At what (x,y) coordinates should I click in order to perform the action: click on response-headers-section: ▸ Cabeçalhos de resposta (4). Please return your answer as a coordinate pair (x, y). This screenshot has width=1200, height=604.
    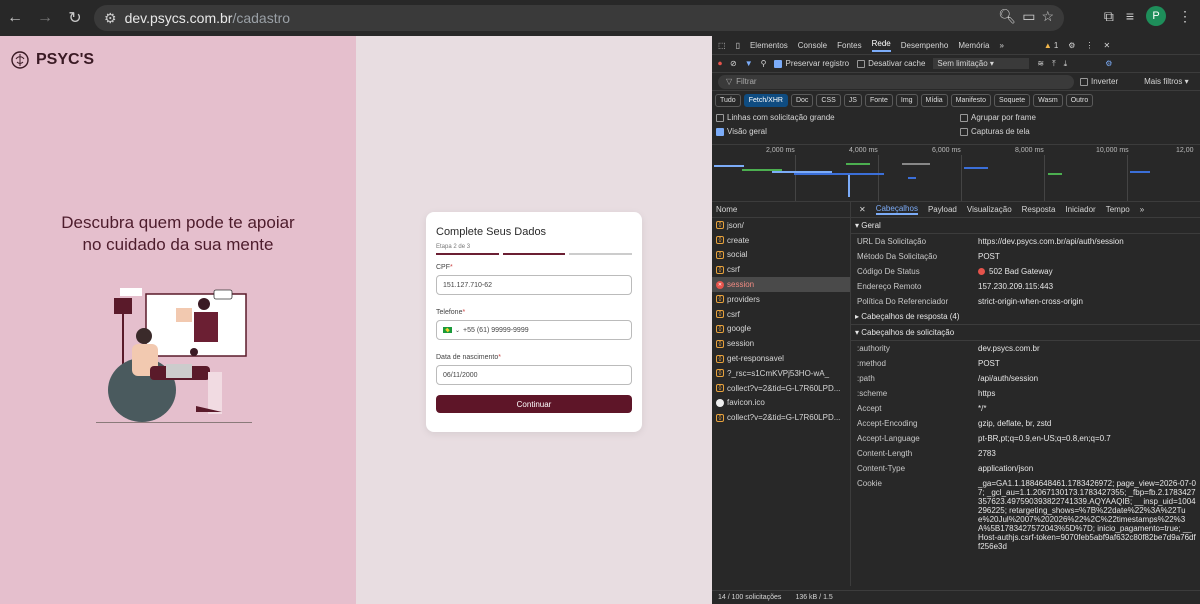
    Looking at the image, I should click on (1025, 317).